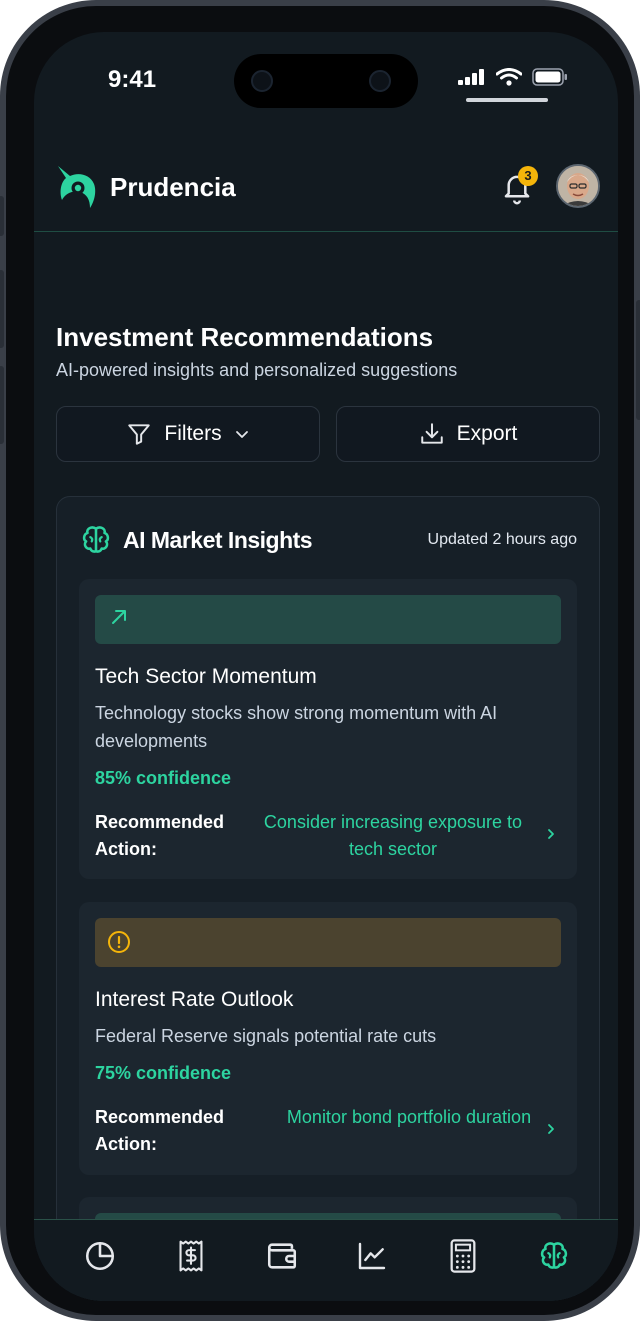 The width and height of the screenshot is (640, 1321). What do you see at coordinates (471, 77) in the screenshot?
I see `cellular-signal-icon` at bounding box center [471, 77].